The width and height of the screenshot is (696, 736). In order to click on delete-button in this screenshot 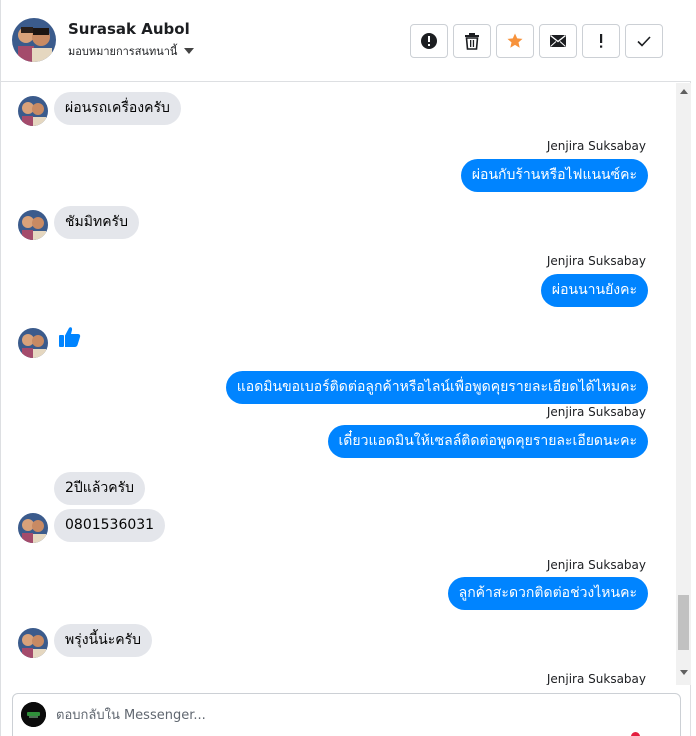, I will do `click(472, 41)`.